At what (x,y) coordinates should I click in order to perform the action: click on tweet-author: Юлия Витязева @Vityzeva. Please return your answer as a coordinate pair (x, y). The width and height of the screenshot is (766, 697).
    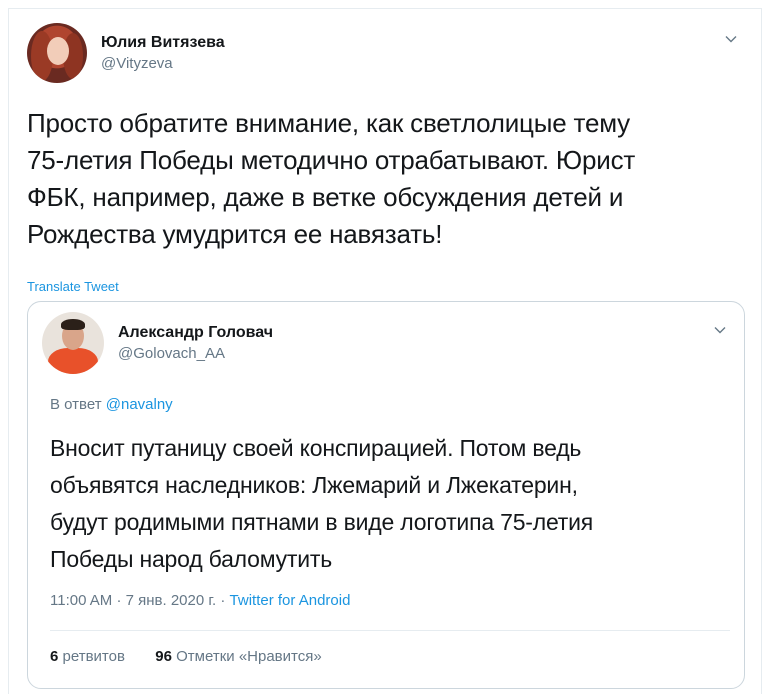
    Looking at the image, I should click on (126, 53).